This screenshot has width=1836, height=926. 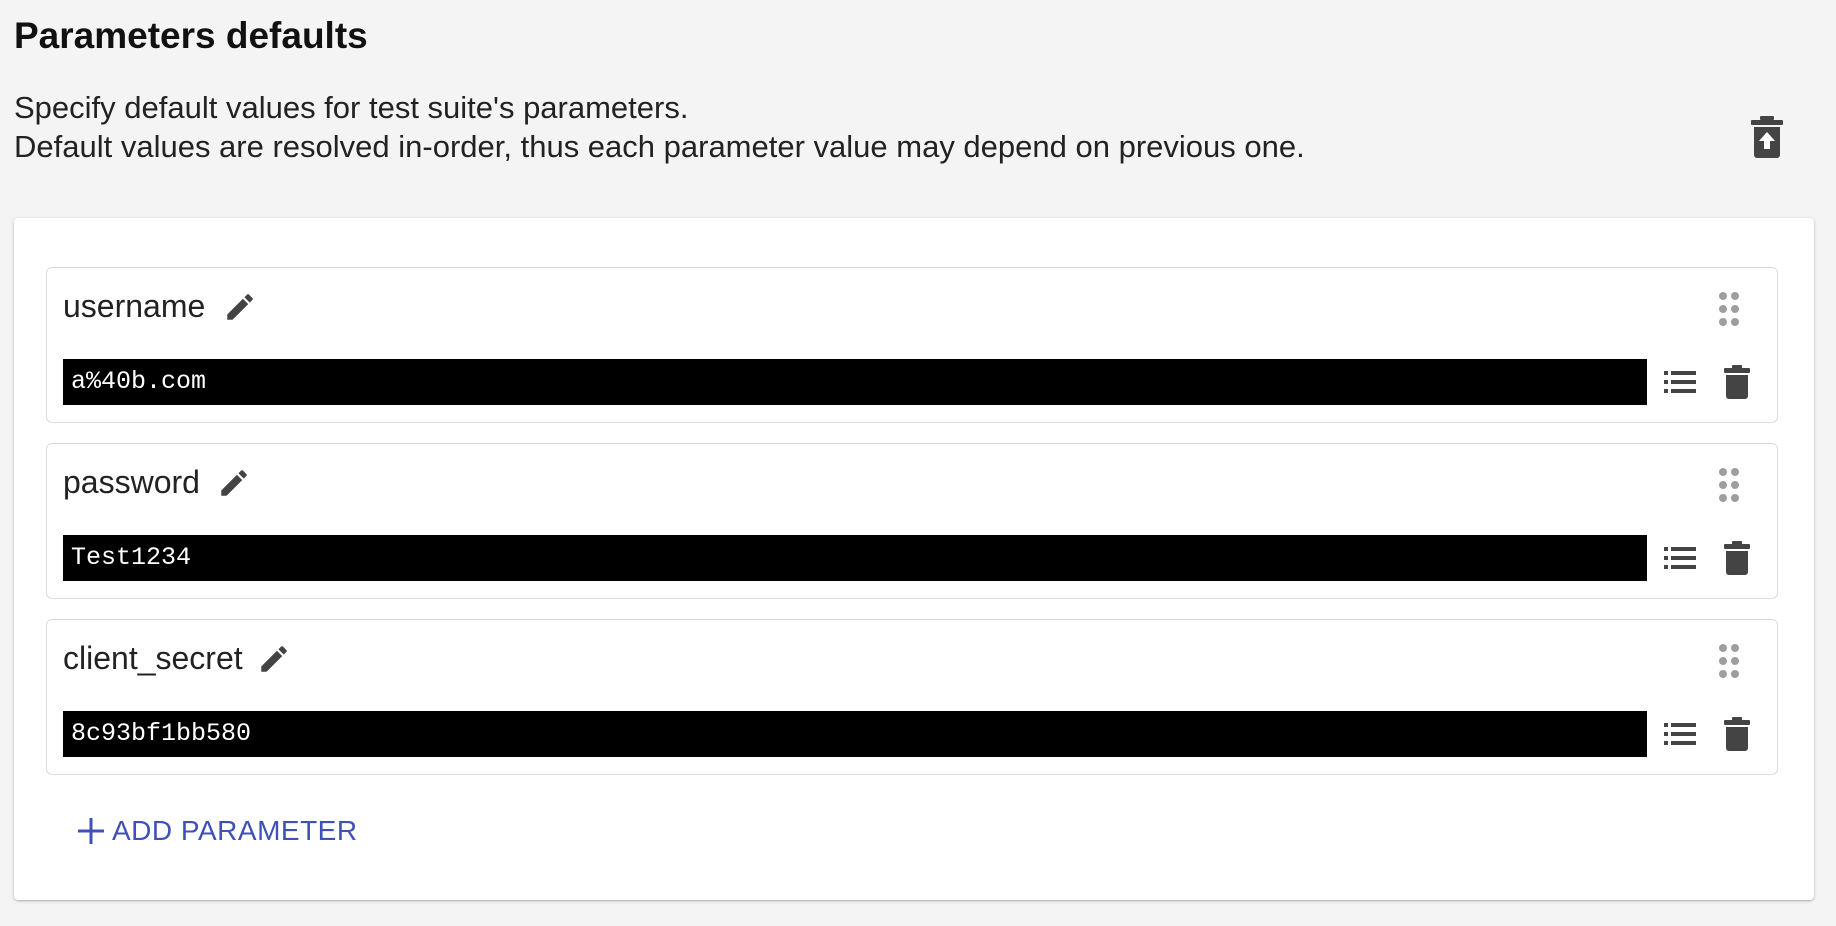 I want to click on delete-all-parameters-icon, so click(x=1767, y=137).